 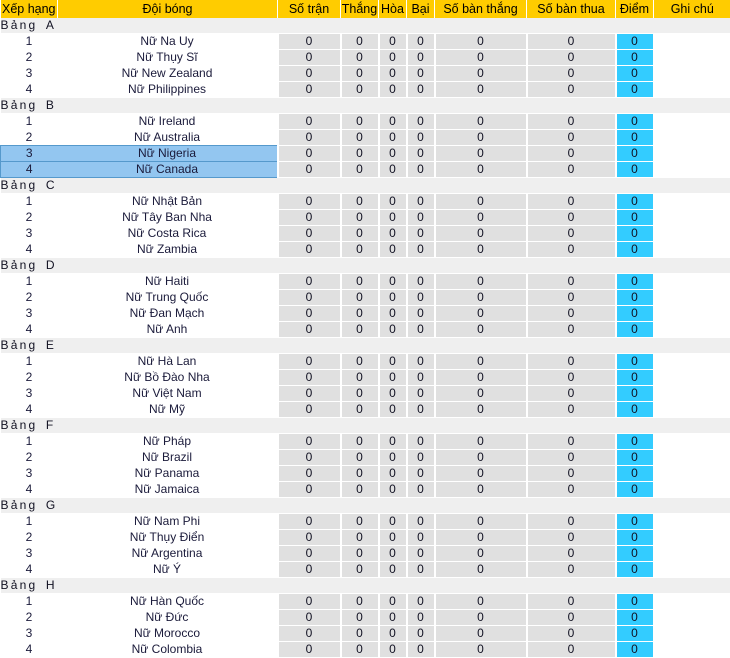 What do you see at coordinates (365, 570) in the screenshot?
I see `table-row: 4Nữ Ý0000000` at bounding box center [365, 570].